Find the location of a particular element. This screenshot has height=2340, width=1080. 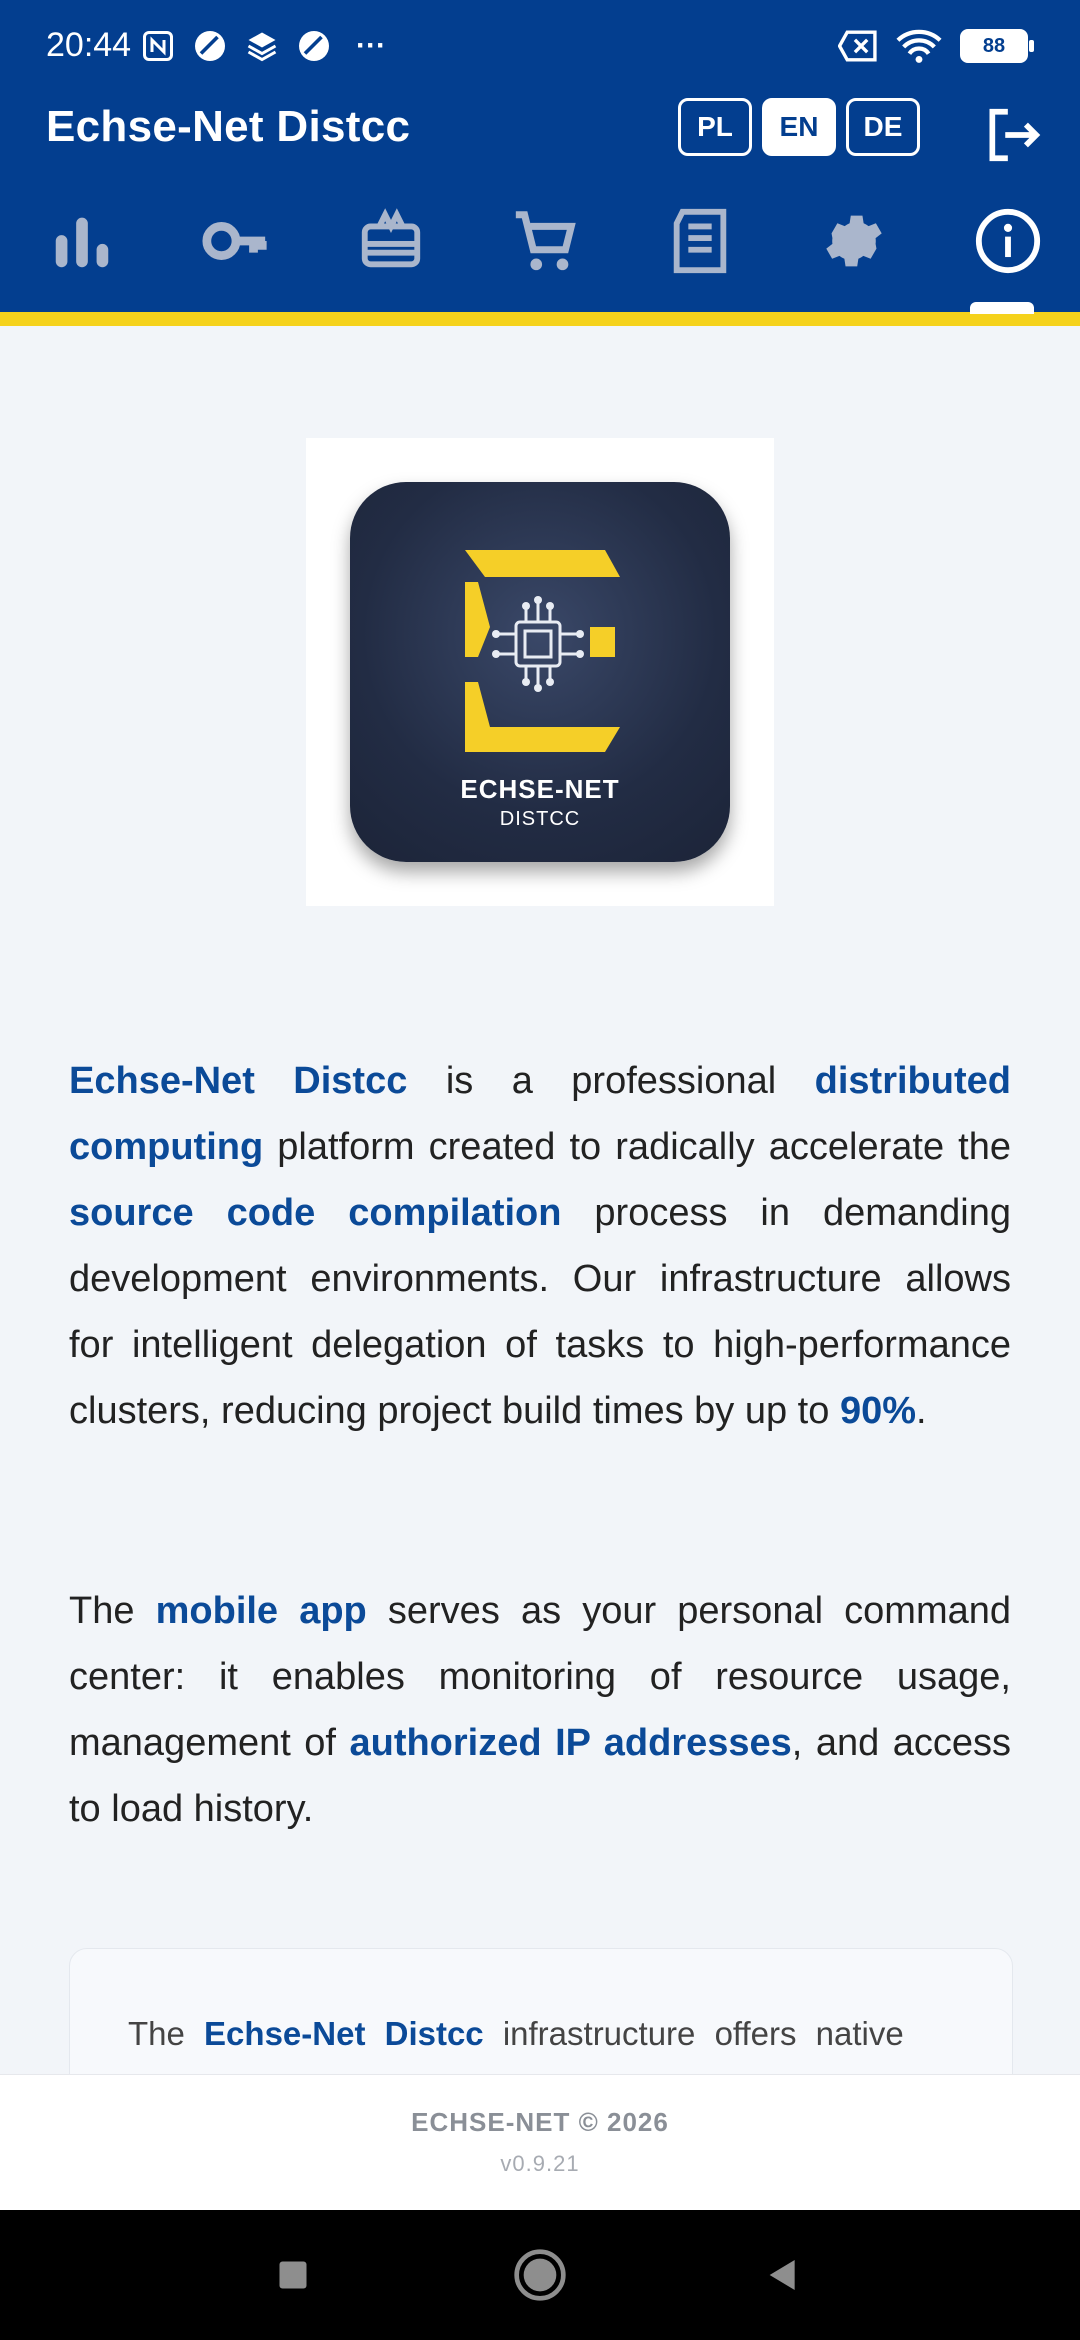

language-de-button: DE is located at coordinates (883, 127).